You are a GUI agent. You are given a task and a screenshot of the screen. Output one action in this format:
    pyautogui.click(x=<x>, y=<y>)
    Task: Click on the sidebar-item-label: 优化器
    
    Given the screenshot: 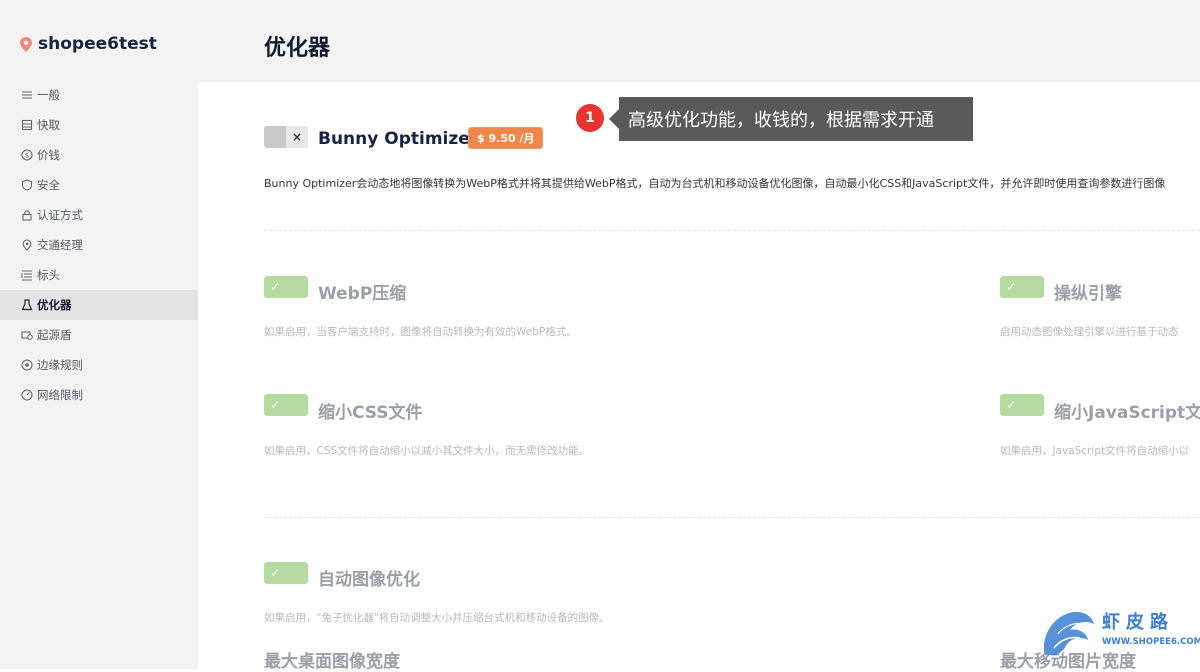 What is the action you would take?
    pyautogui.click(x=54, y=305)
    